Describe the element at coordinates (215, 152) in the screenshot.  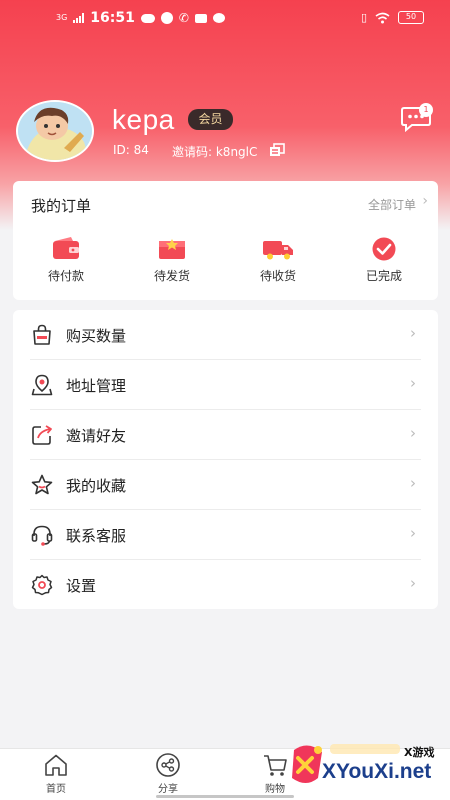
I see `invite-code: 邀请码: k8nglC` at that location.